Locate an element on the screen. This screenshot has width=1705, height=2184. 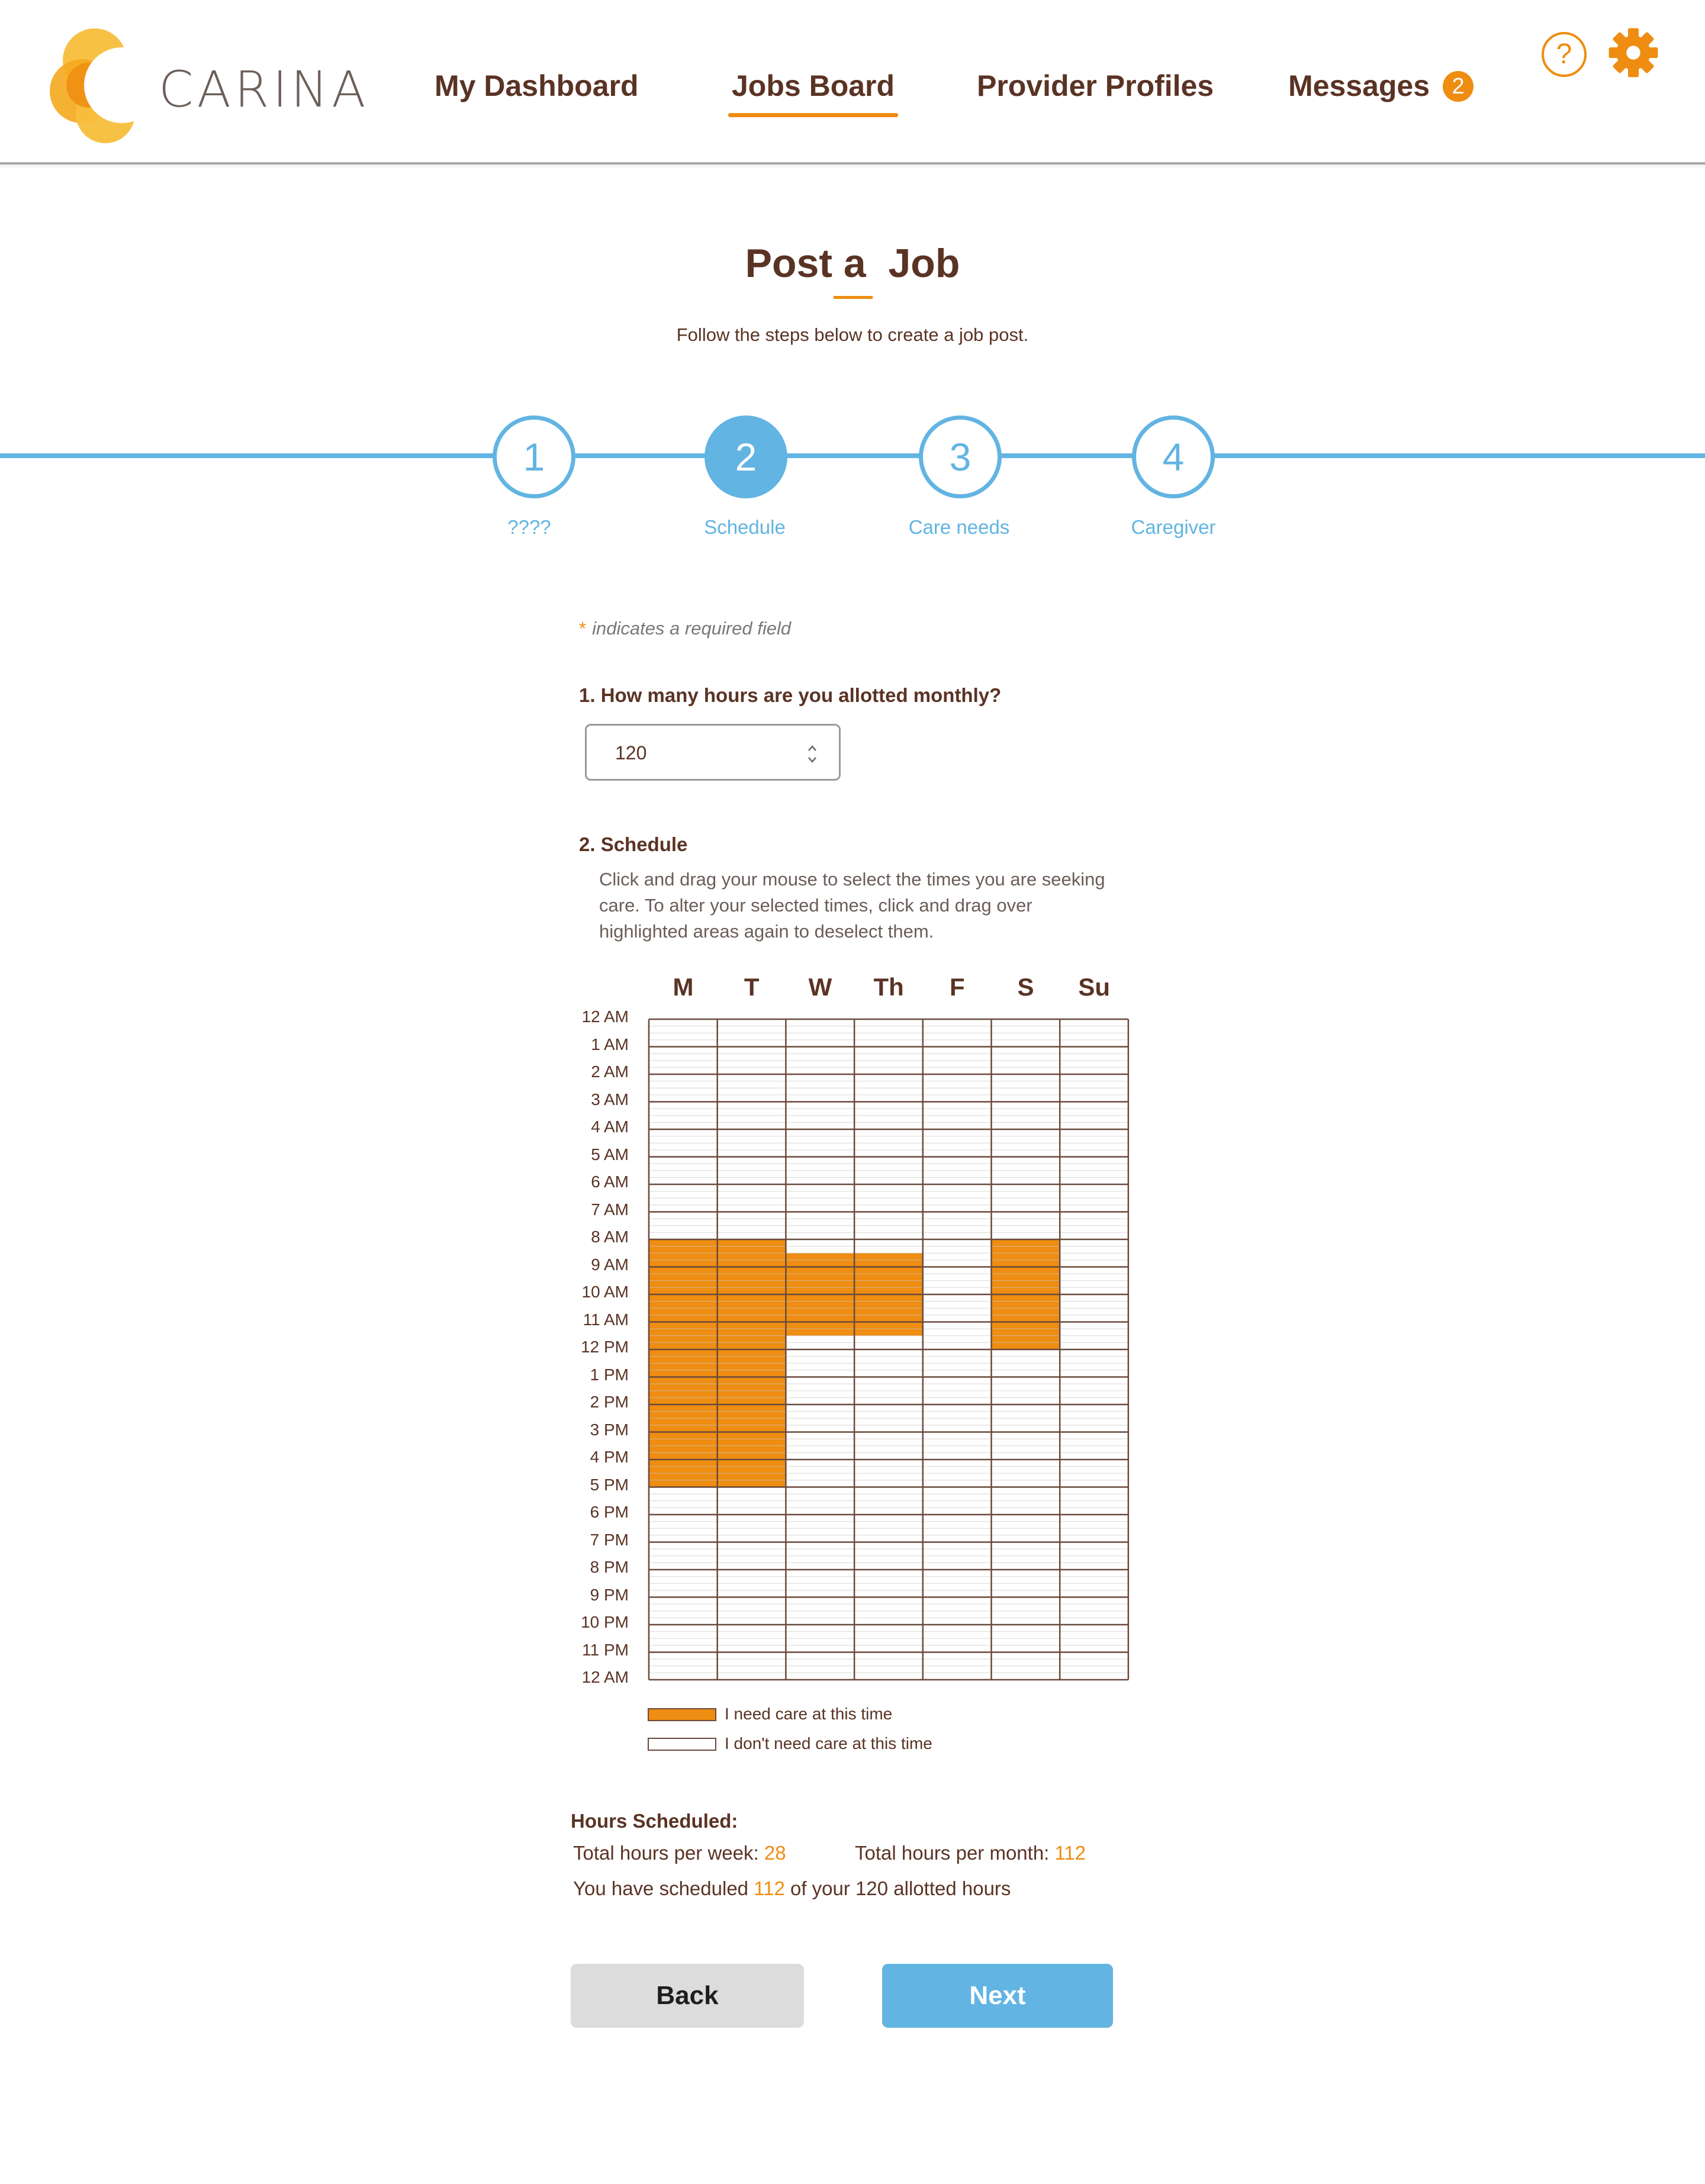
nav-provider-profiles-label: Provider Profiles is located at coordinates (1095, 85).